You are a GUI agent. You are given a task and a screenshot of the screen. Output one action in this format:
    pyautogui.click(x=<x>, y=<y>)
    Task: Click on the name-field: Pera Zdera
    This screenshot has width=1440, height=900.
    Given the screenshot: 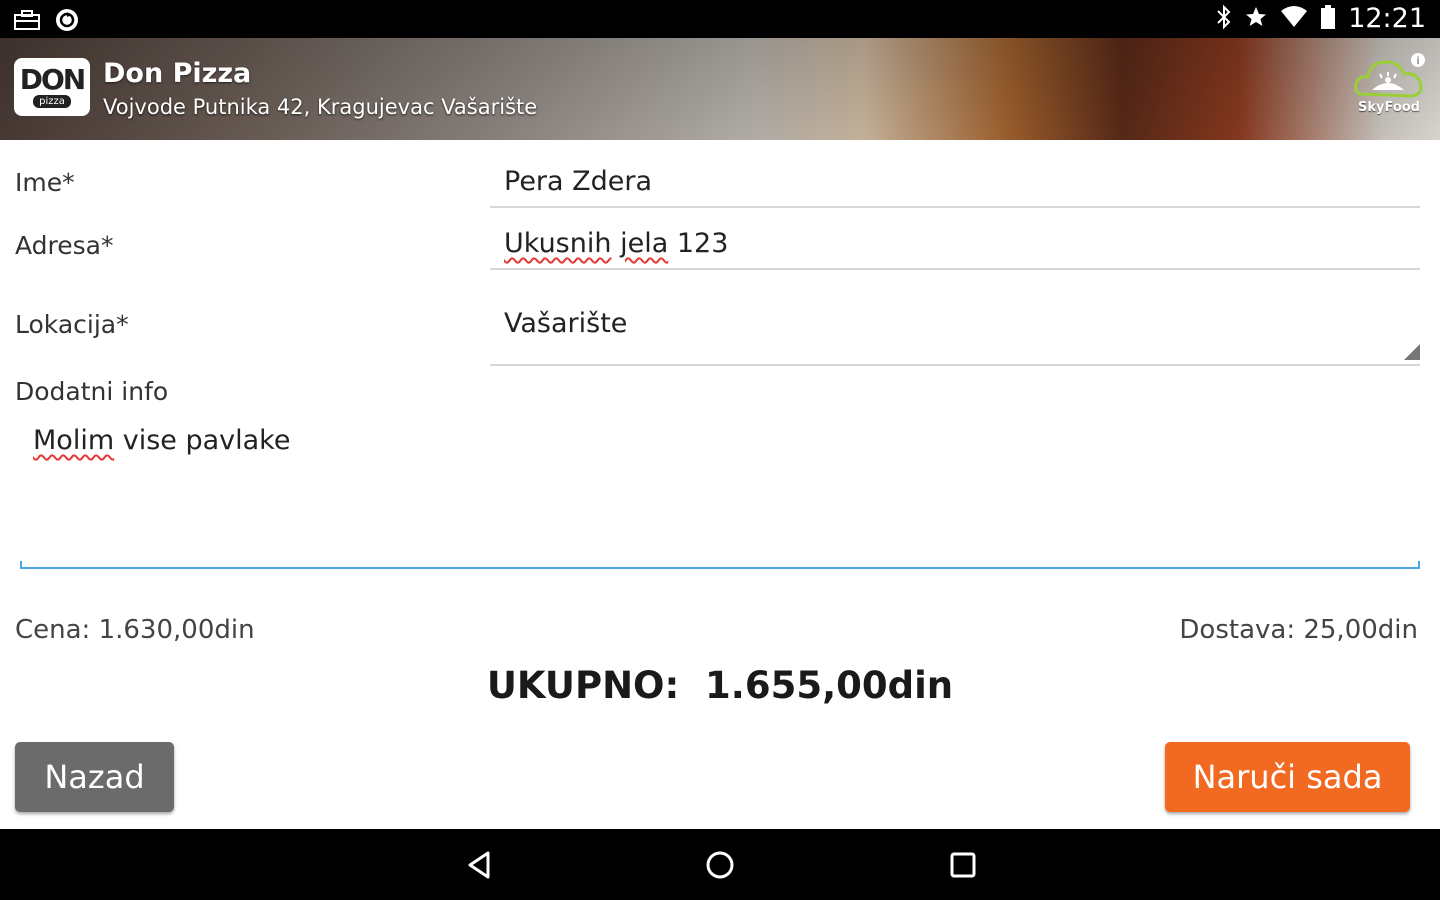 What is the action you would take?
    pyautogui.click(x=955, y=180)
    